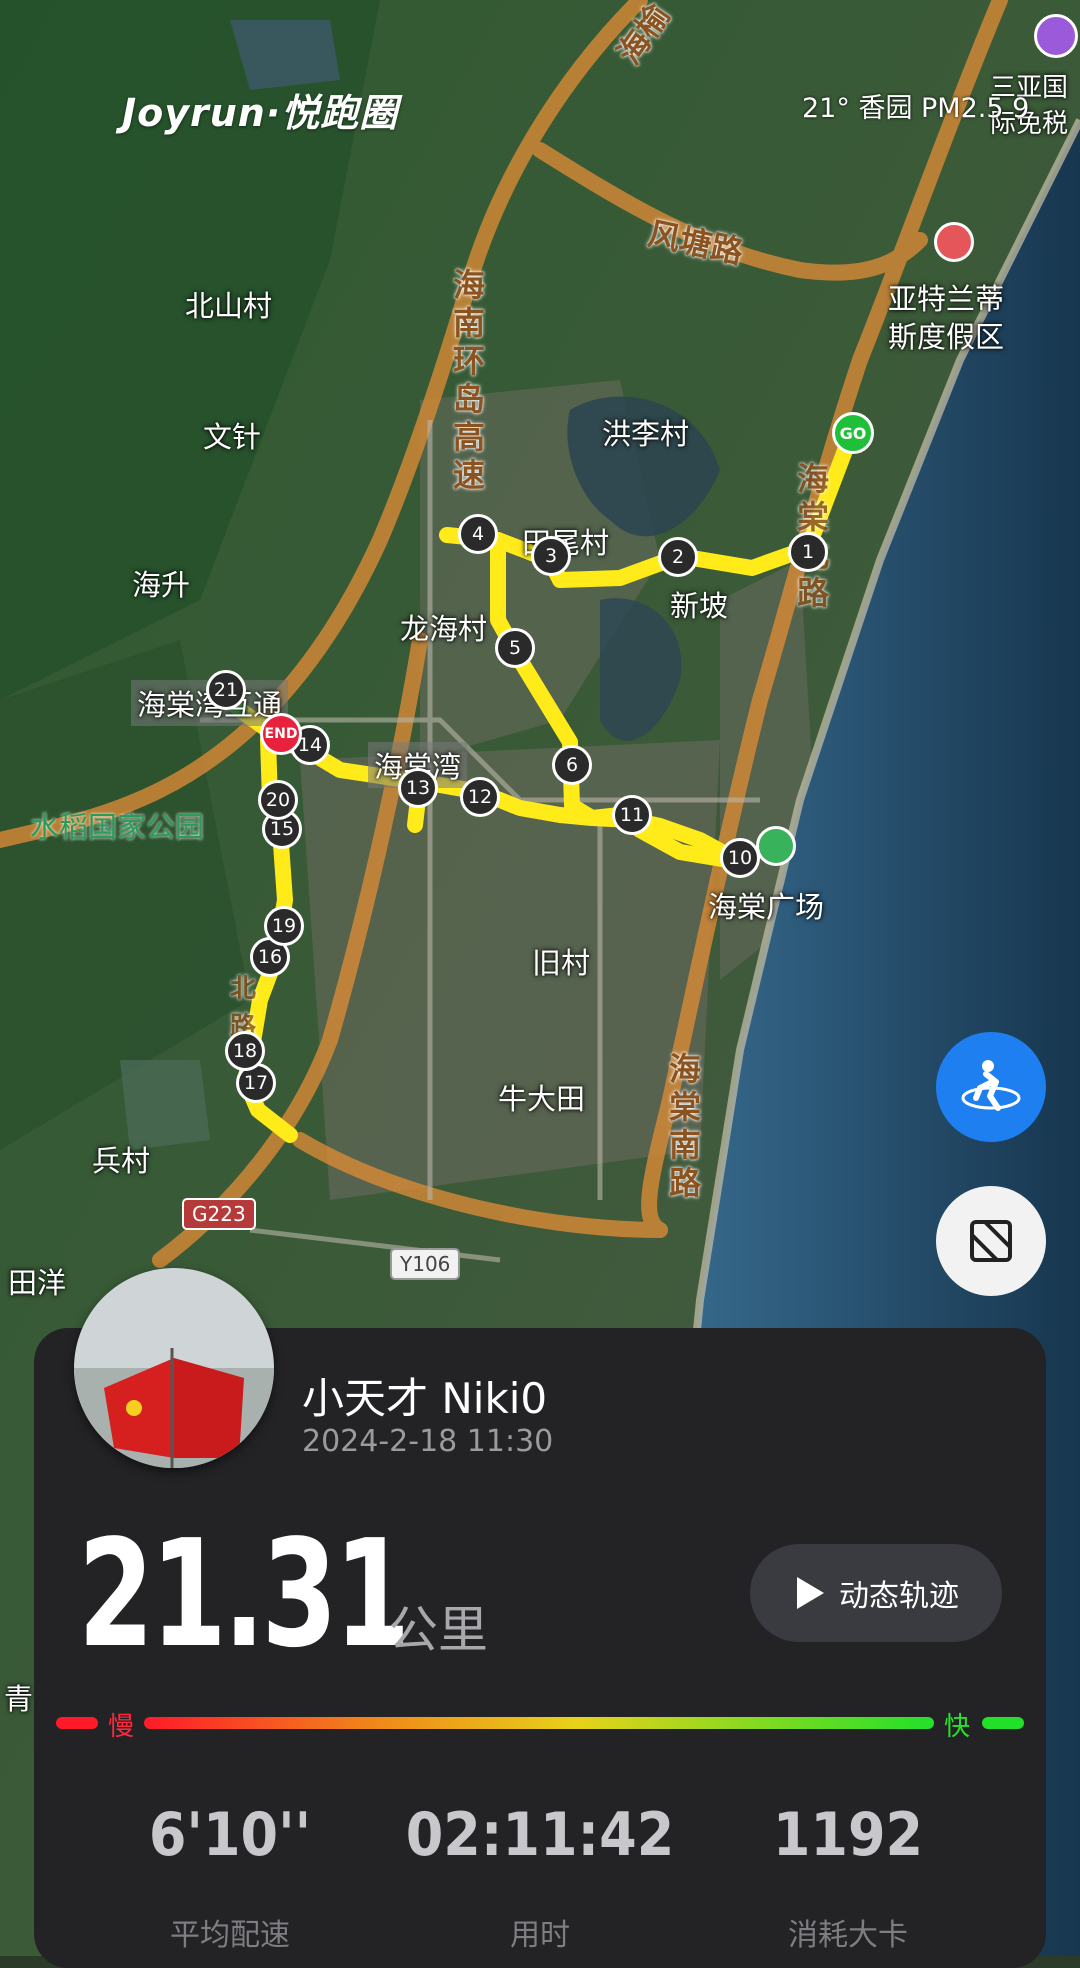 The width and height of the screenshot is (1080, 1968). Describe the element at coordinates (678, 557) in the screenshot. I see `km-marker-2: 2` at that location.